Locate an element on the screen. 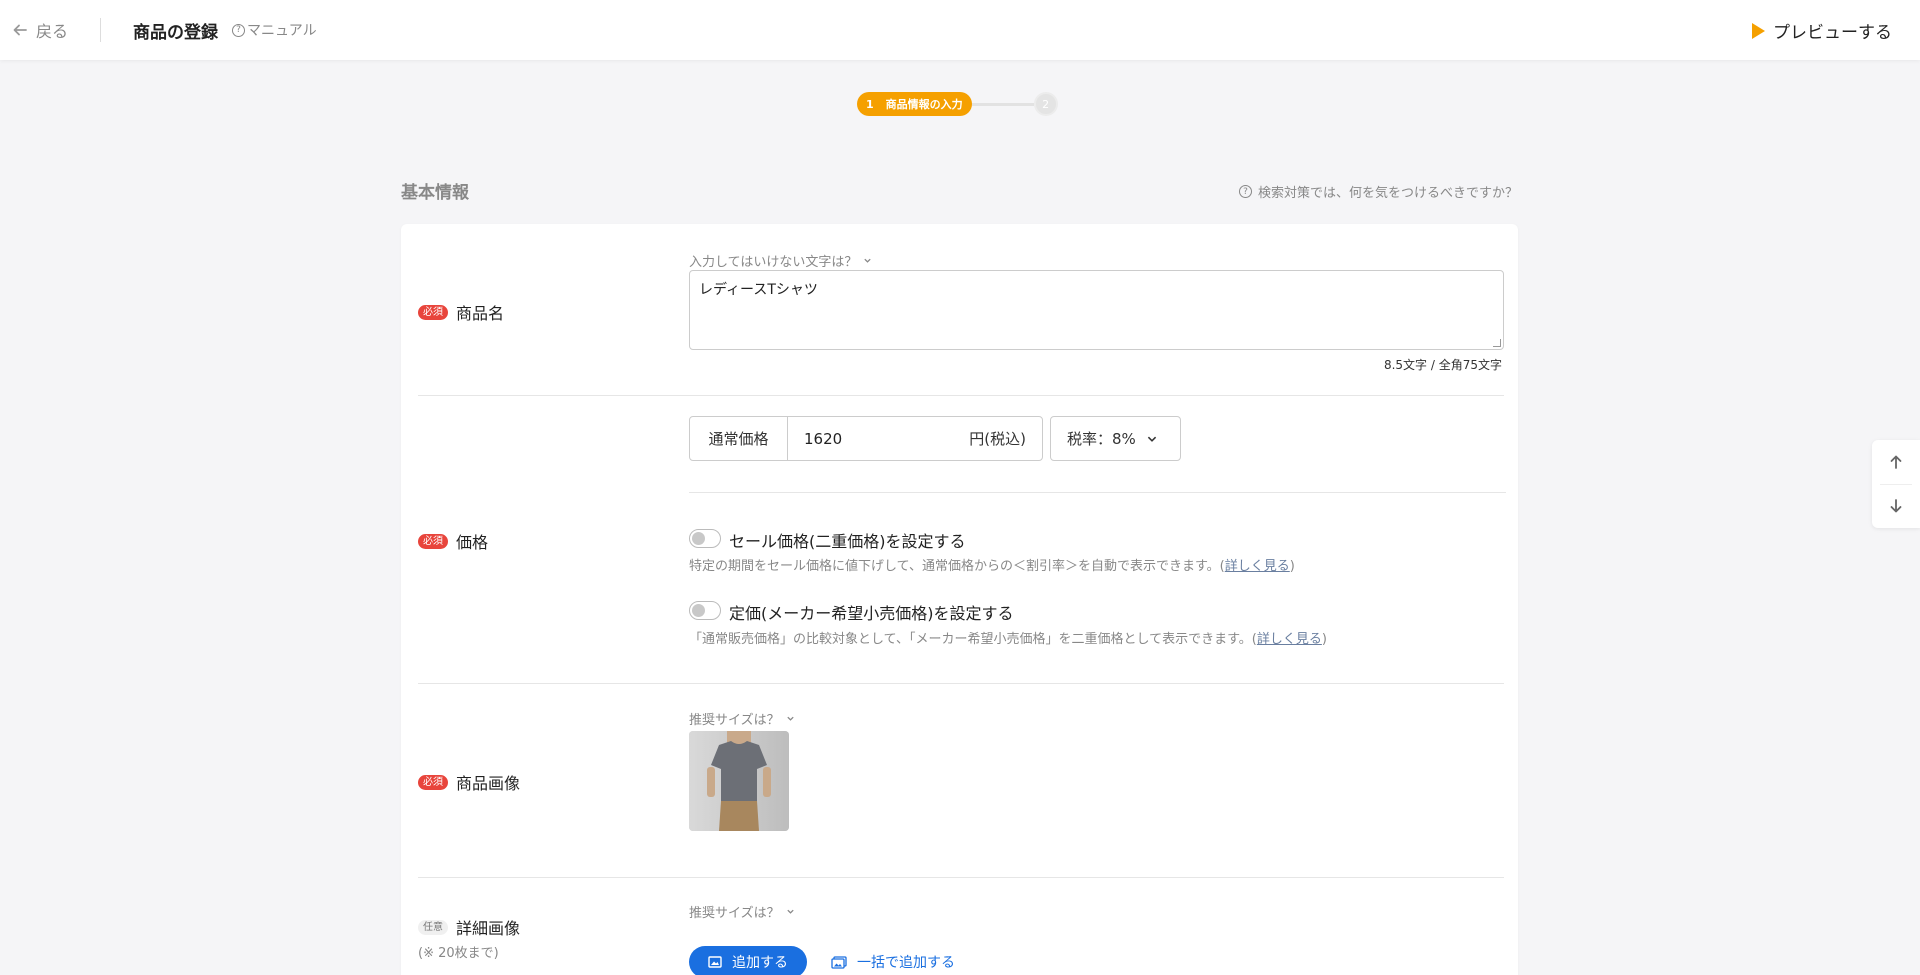  seo-help-link: ? 検索対策では、何を気をつけるべきですか？ is located at coordinates (1378, 191).